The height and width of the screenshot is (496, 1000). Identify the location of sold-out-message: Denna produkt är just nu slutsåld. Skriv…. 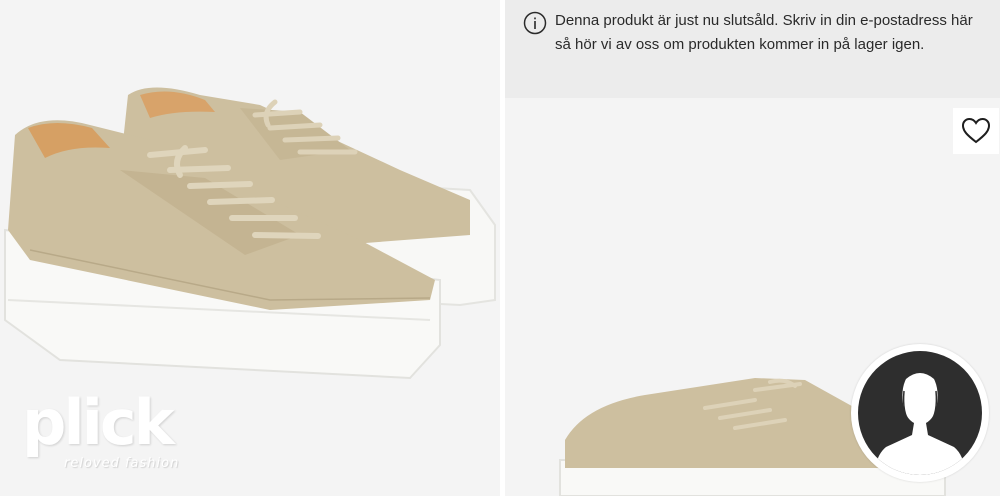
(764, 32).